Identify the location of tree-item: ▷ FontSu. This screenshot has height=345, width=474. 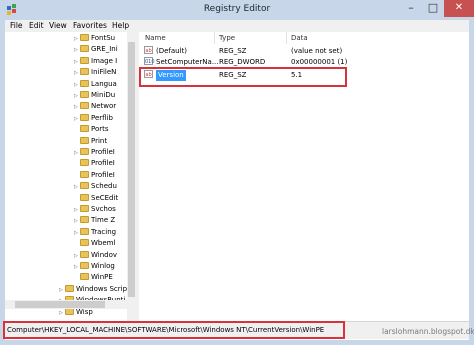
(94, 38).